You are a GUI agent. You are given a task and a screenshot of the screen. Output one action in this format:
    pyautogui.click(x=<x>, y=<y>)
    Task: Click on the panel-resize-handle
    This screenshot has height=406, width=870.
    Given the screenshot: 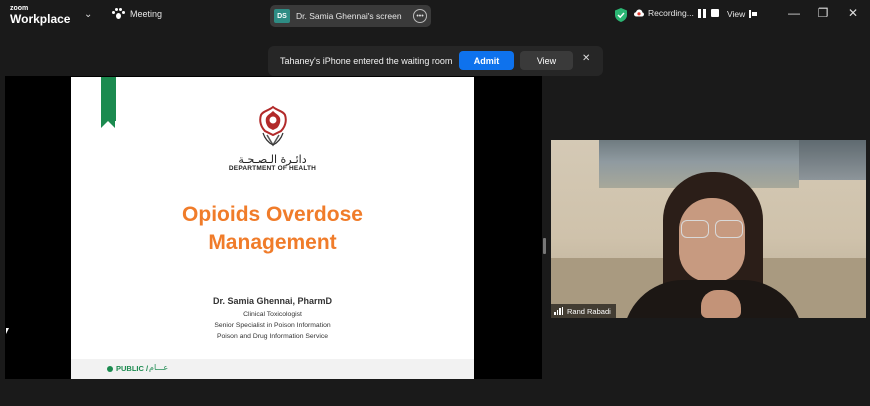 What is the action you would take?
    pyautogui.click(x=544, y=246)
    